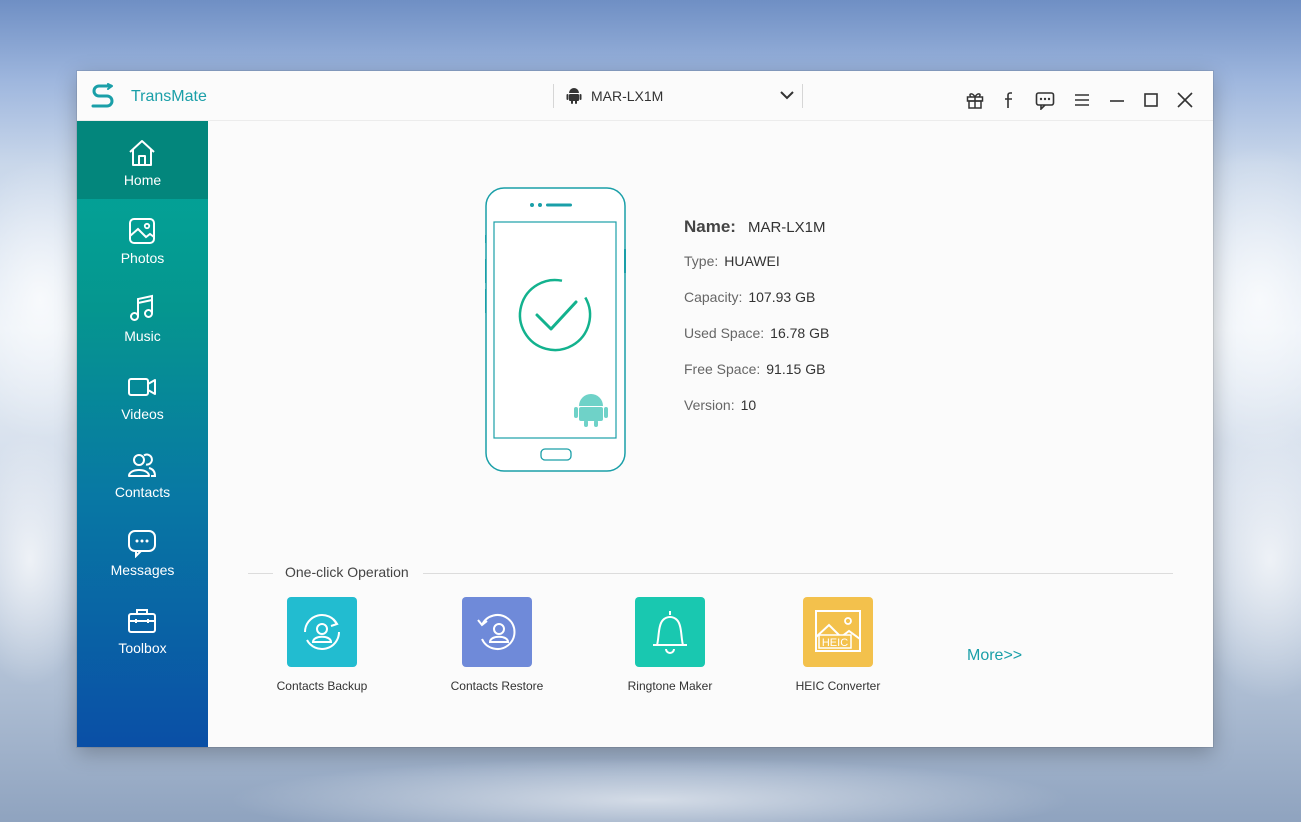  I want to click on device-selector: MAR-LX1M, so click(678, 96).